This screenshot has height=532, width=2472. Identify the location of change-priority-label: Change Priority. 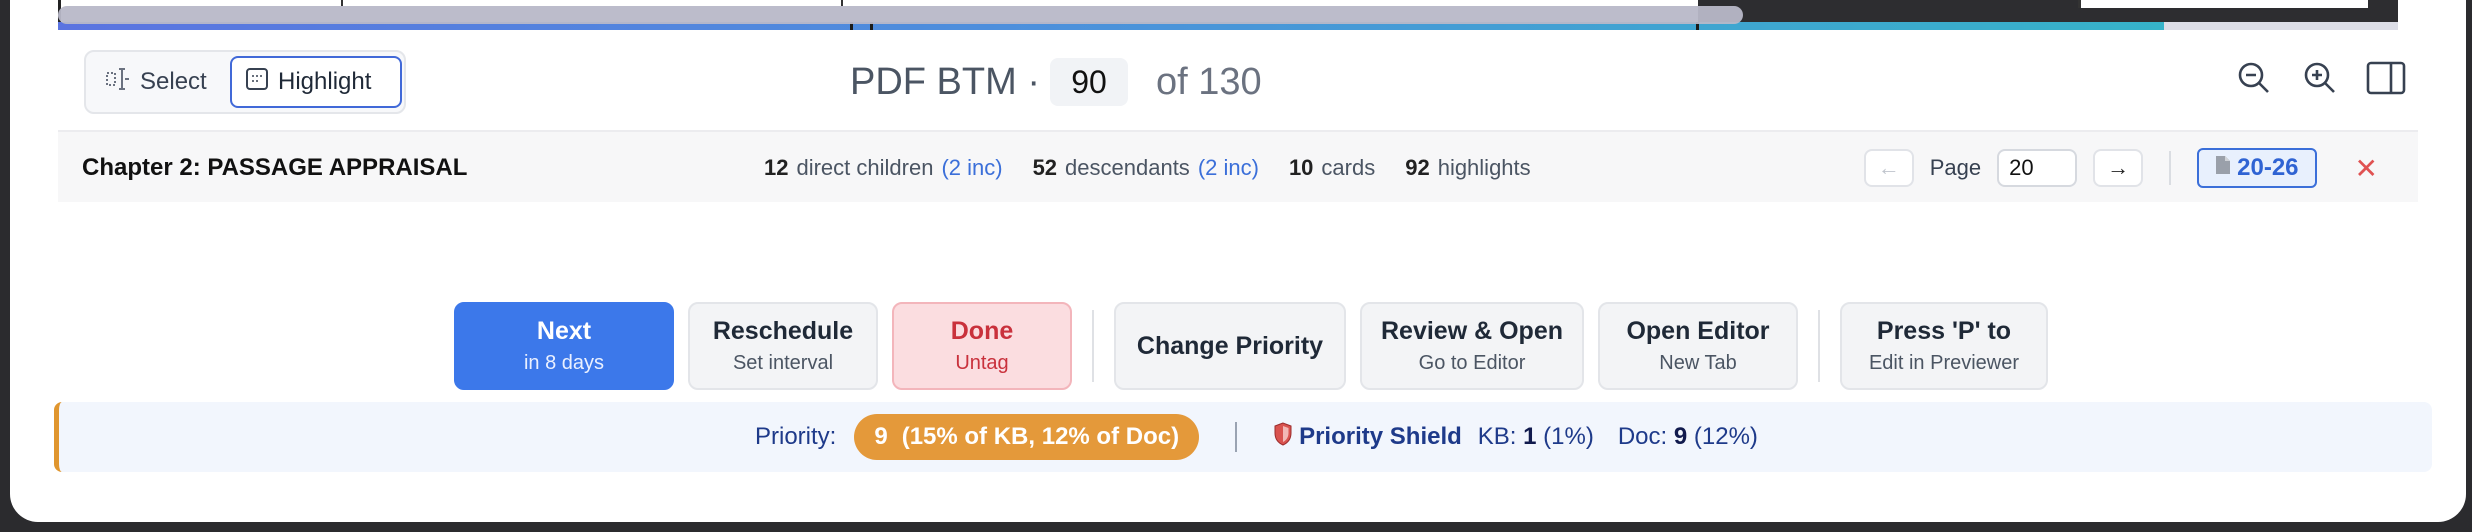
(1230, 345).